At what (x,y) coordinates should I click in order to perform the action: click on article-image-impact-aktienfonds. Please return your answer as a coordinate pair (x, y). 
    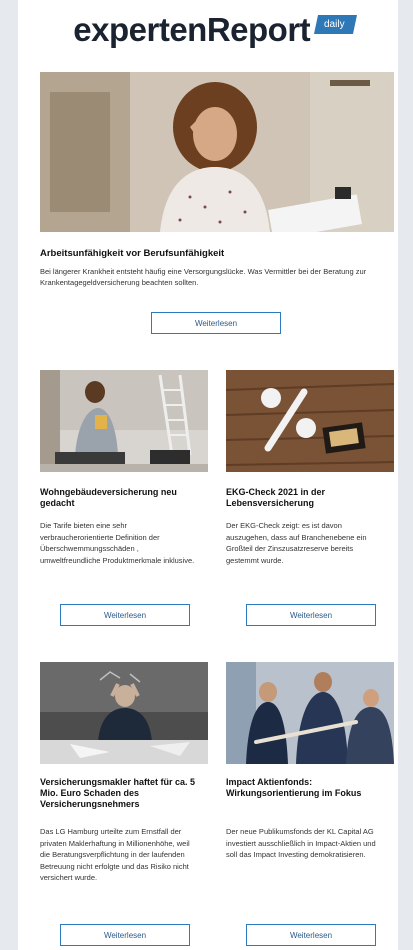
    Looking at the image, I should click on (310, 713).